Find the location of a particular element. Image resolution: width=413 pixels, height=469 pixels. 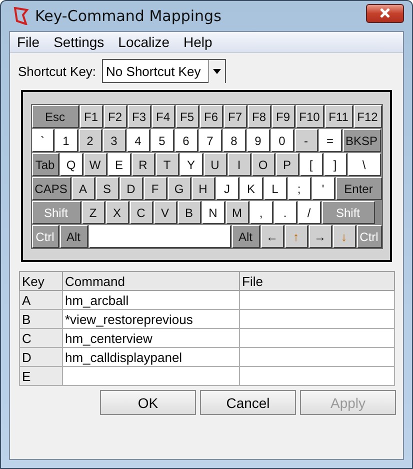

key: A is located at coordinates (83, 188).